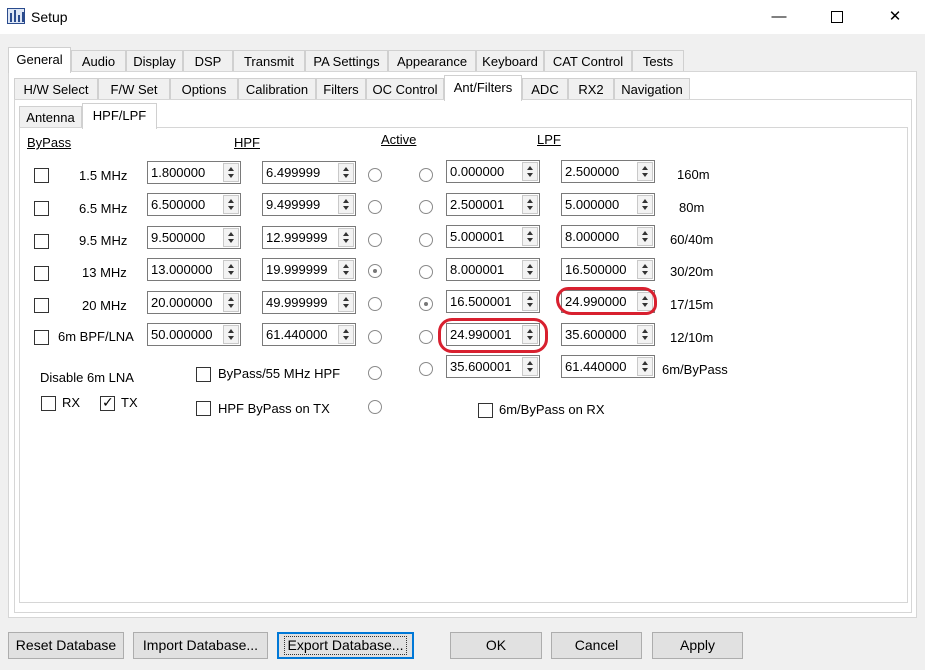  What do you see at coordinates (493, 171) in the screenshot?
I see `lpf-low-spinner: 0.000000` at bounding box center [493, 171].